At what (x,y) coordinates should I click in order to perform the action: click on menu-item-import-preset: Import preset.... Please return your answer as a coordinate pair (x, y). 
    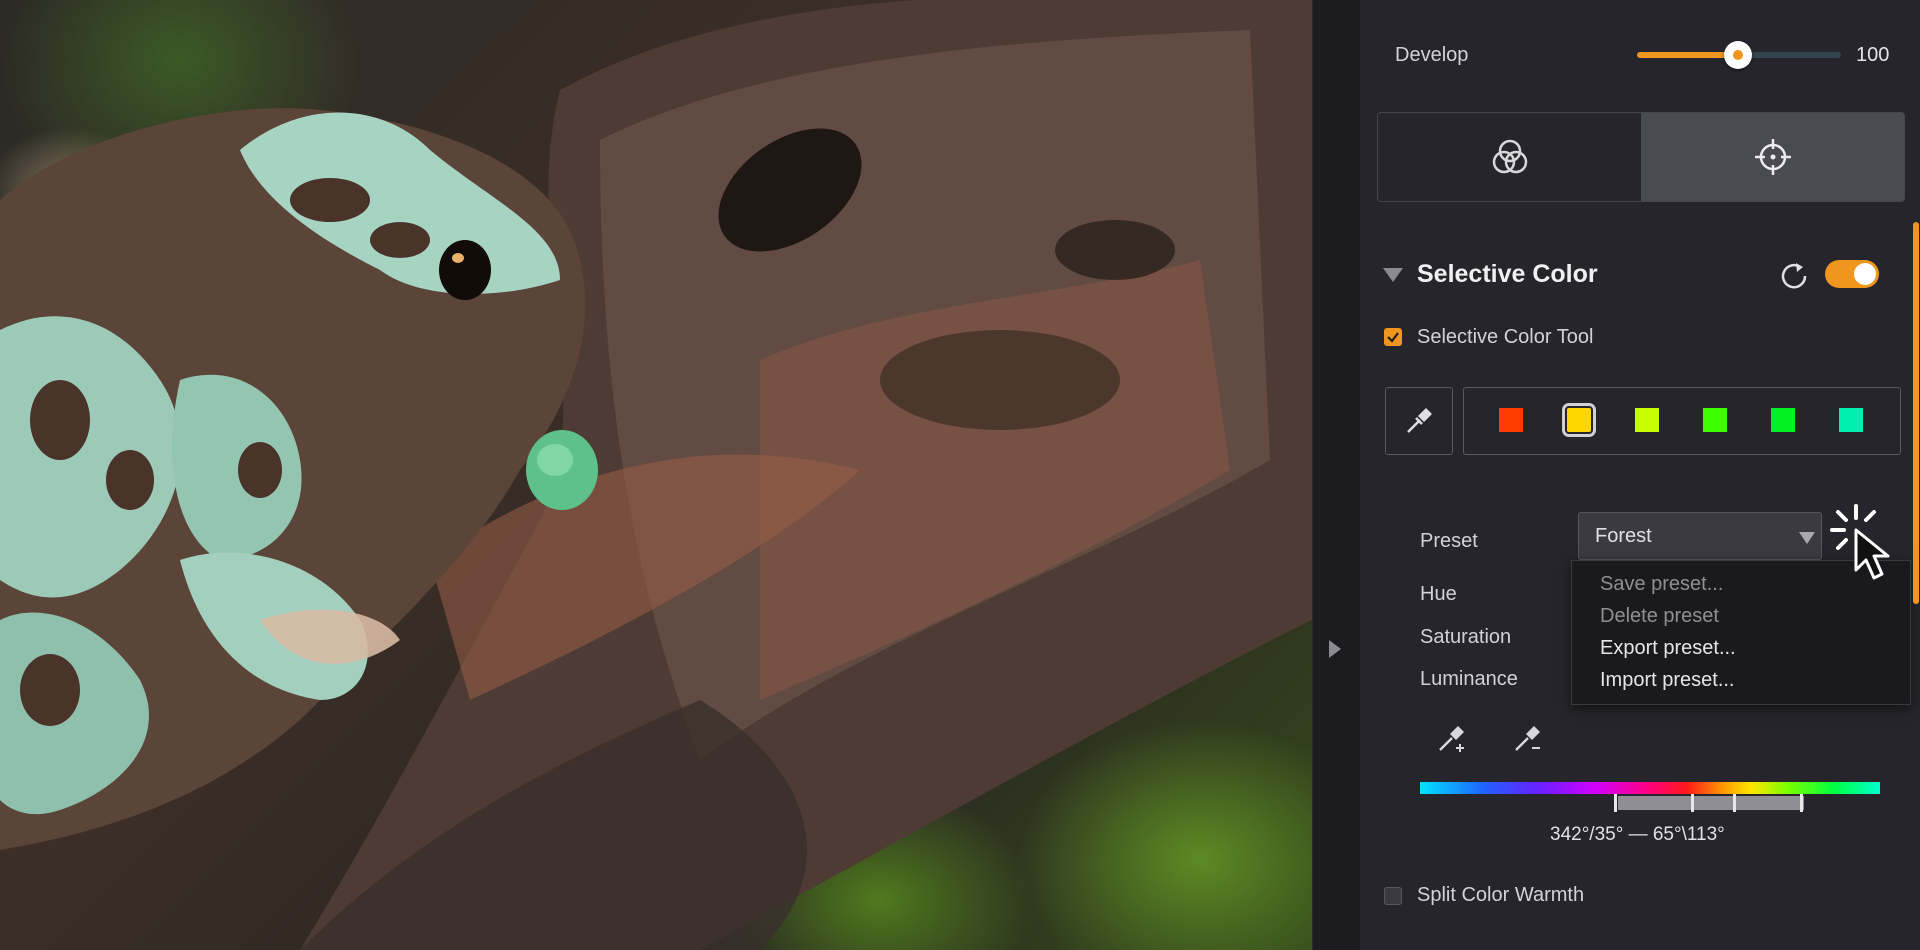
    Looking at the image, I should click on (1667, 680).